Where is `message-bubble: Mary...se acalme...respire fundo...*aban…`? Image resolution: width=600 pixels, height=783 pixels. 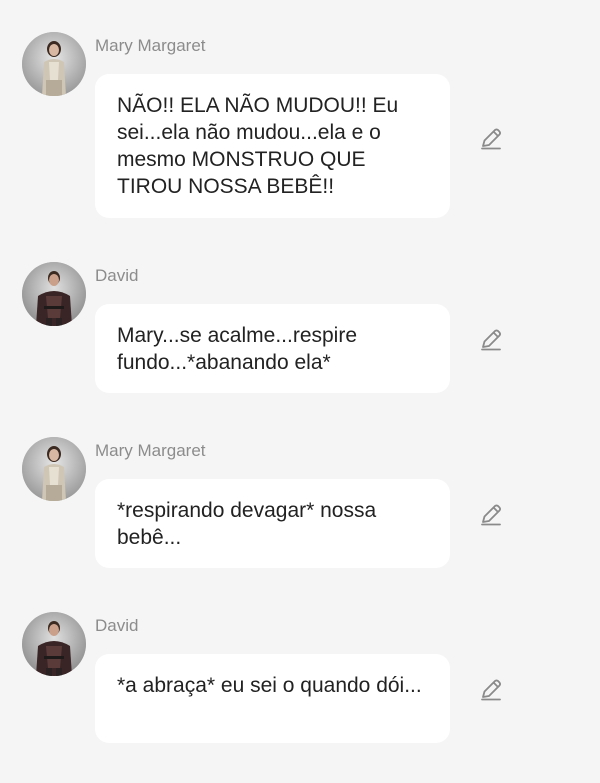 message-bubble: Mary...se acalme...respire fundo...*aban… is located at coordinates (272, 348).